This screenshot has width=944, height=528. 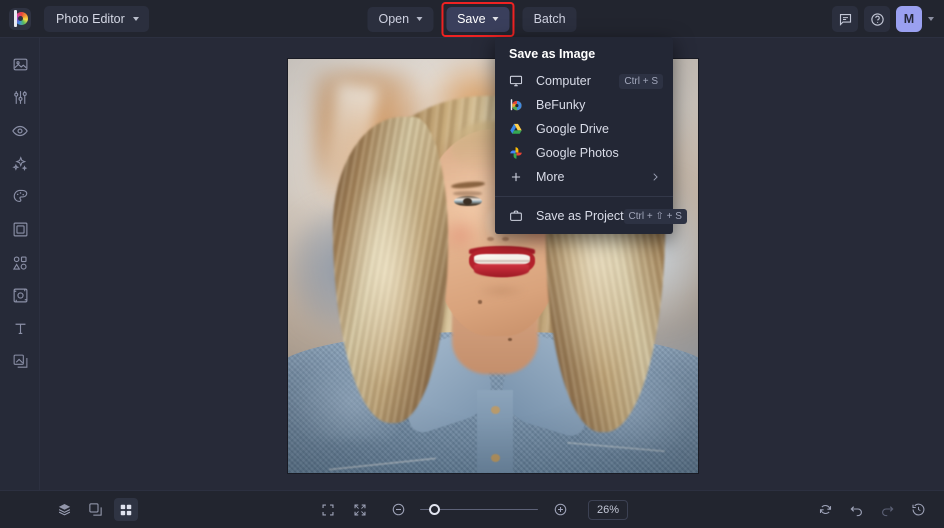 I want to click on reset-button, so click(x=825, y=509).